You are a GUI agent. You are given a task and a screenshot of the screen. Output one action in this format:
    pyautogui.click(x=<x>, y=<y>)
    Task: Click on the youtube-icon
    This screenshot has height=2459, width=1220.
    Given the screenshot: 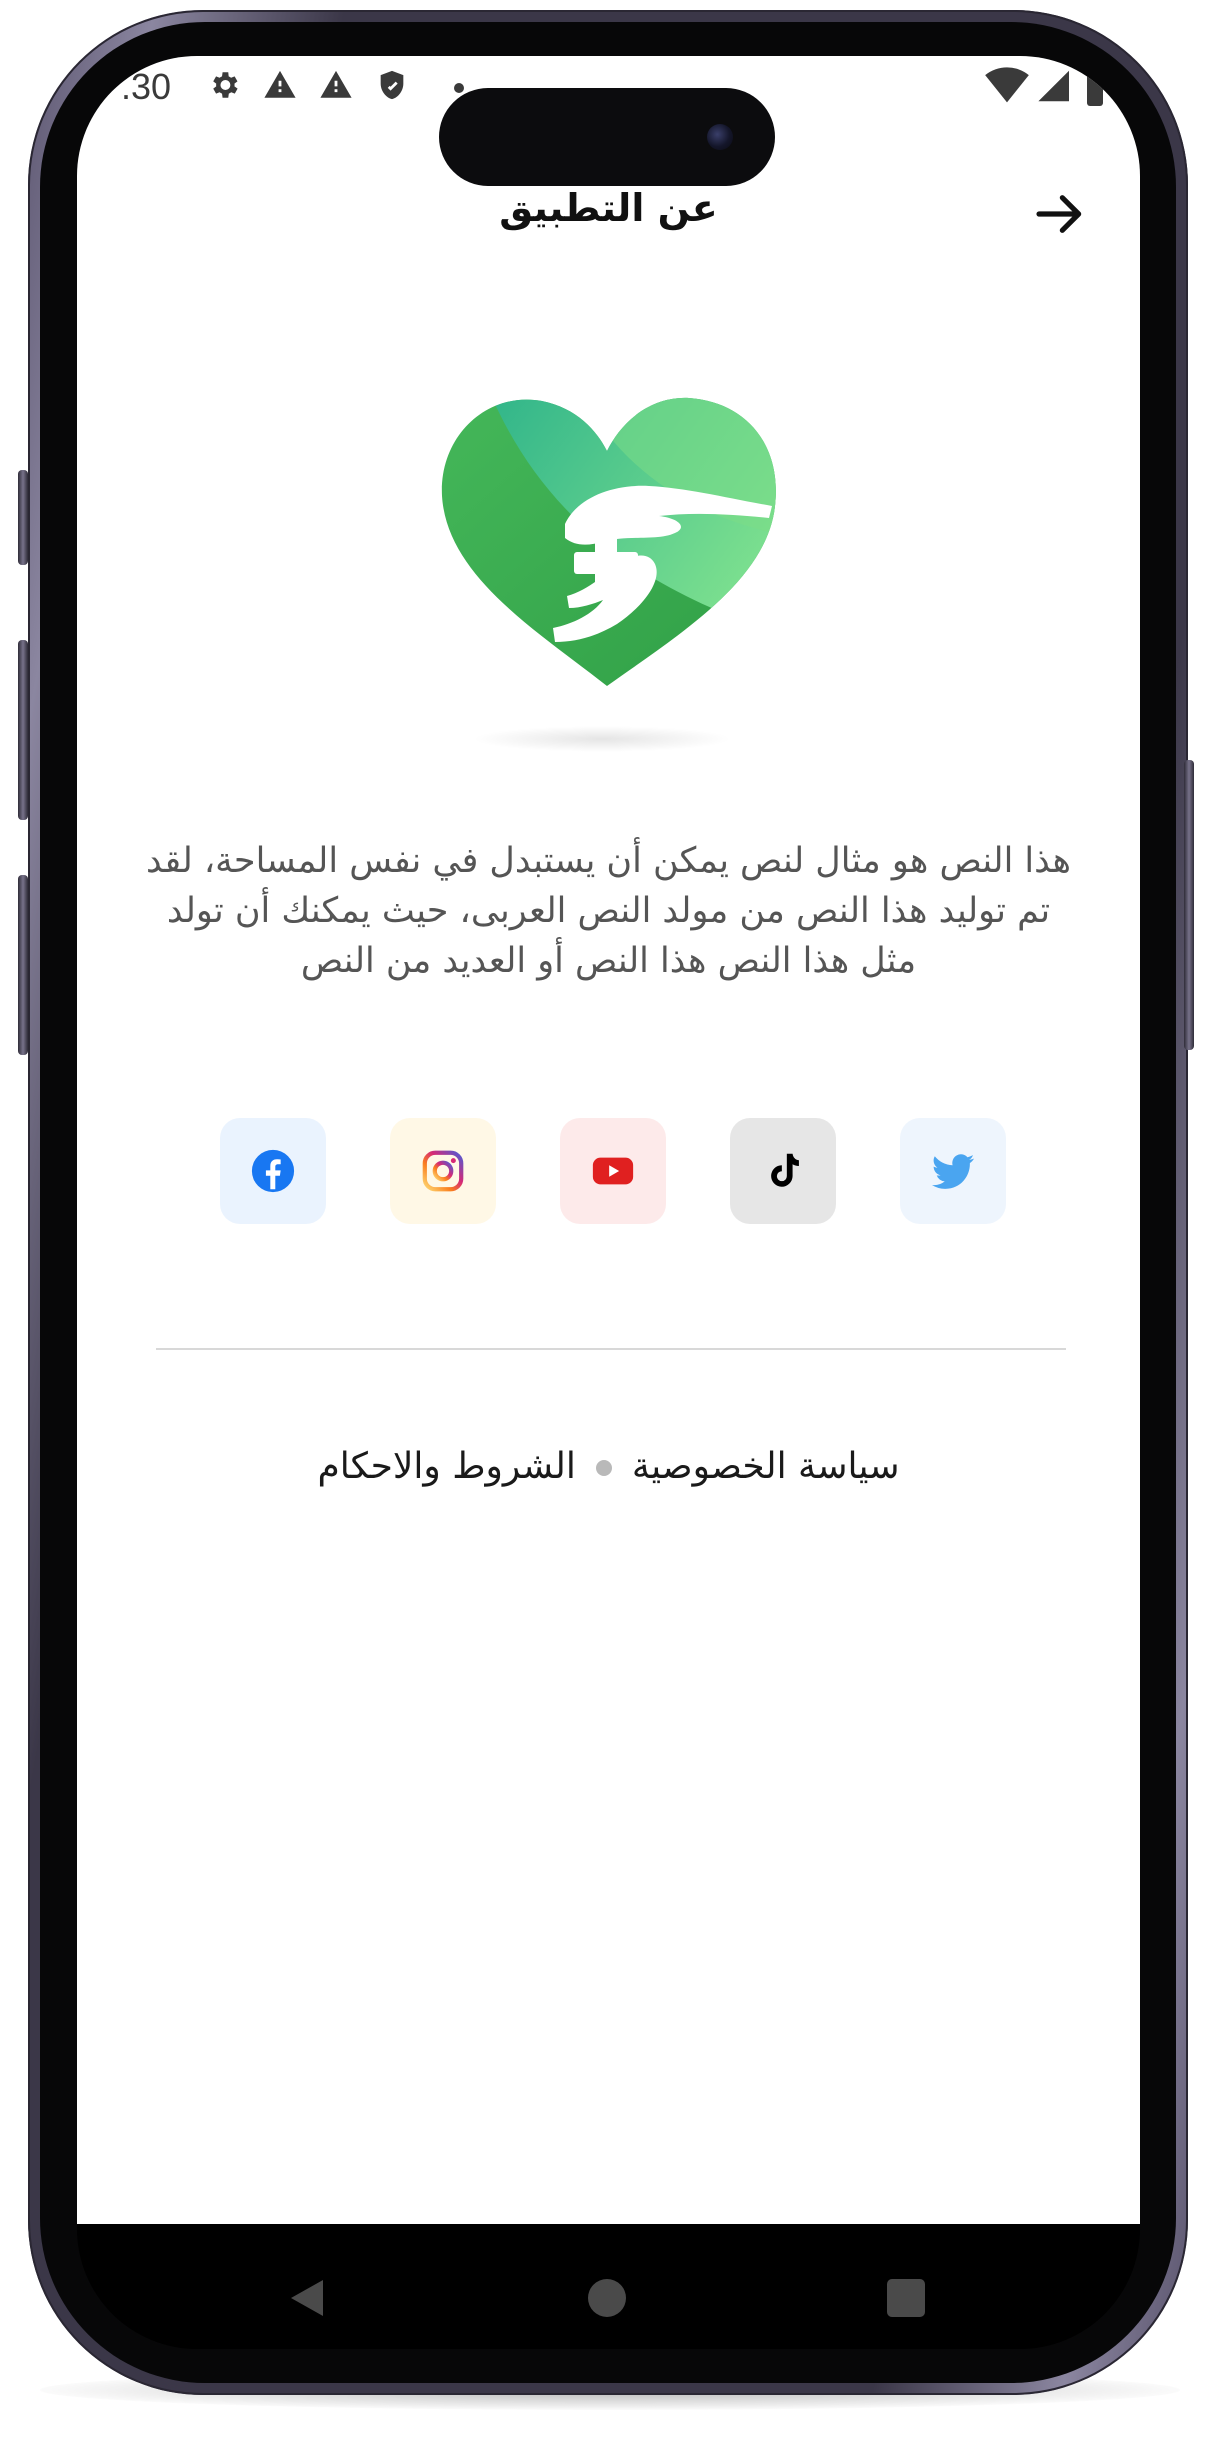 What is the action you would take?
    pyautogui.click(x=613, y=1171)
    